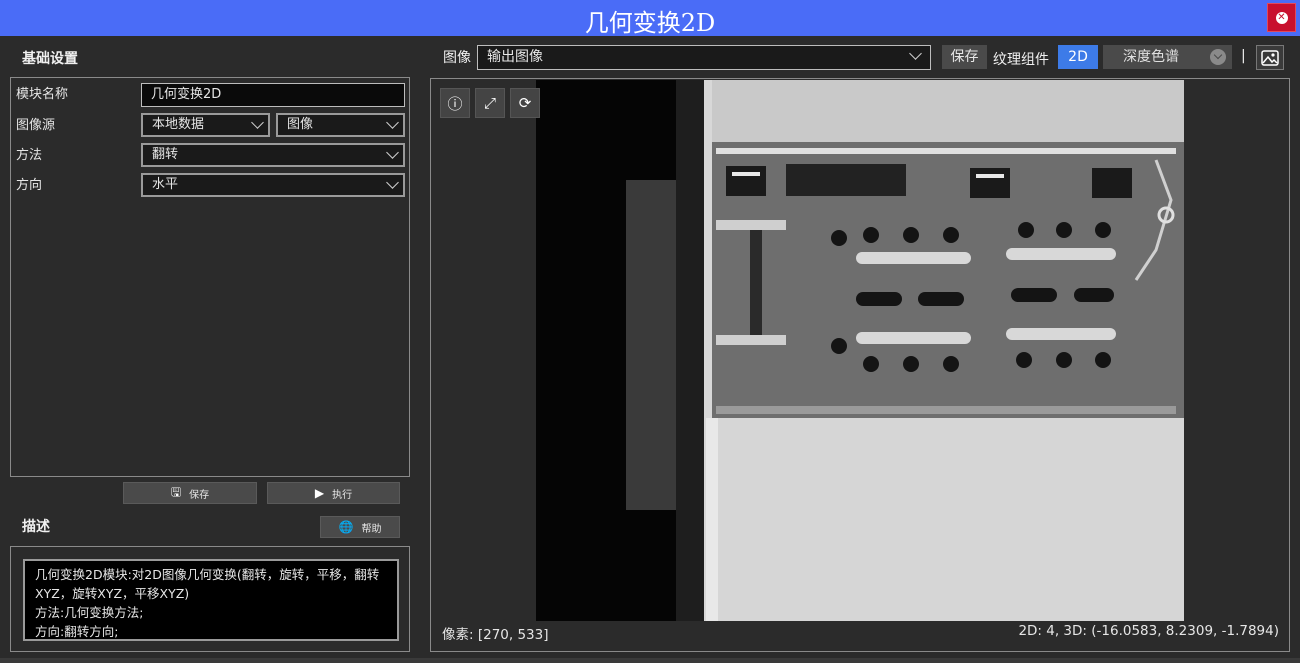  I want to click on run-button-label: 执行, so click(342, 495).